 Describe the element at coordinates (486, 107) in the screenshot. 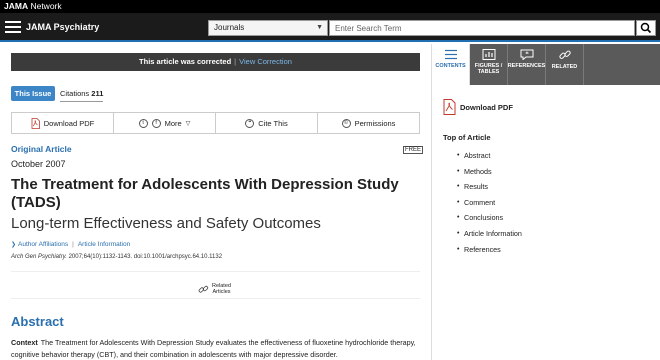

I see `panel-download-pdf-label: Download PDF` at that location.